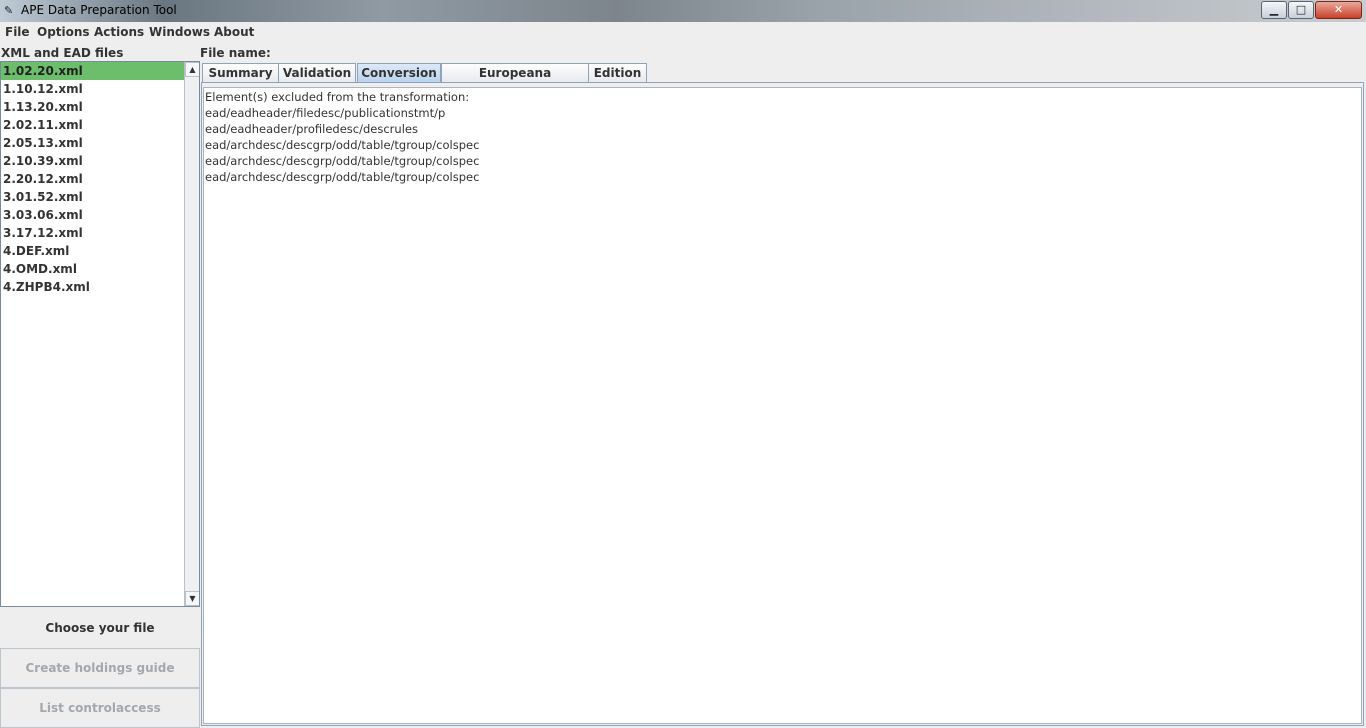  I want to click on window-title: APE Data Preparation Tool, so click(99, 10).